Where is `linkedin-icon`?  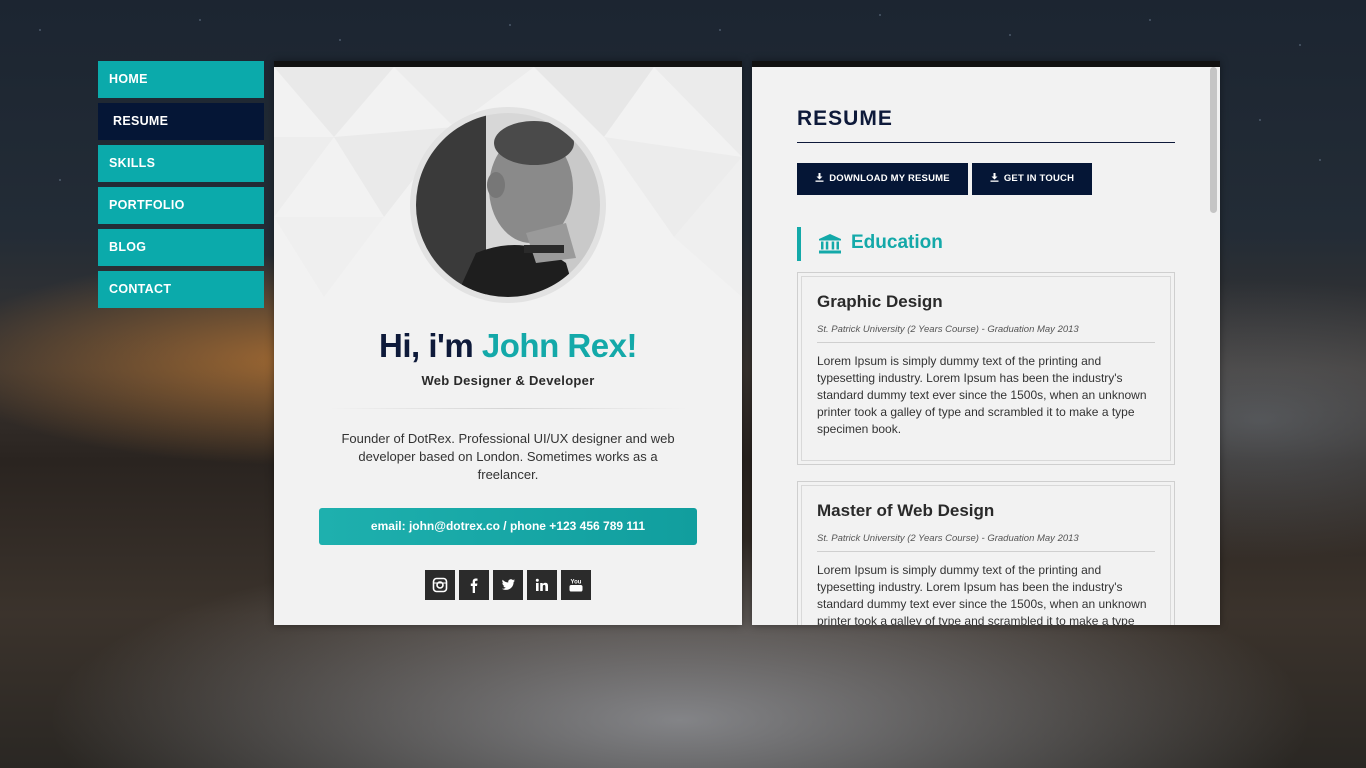 linkedin-icon is located at coordinates (542, 585).